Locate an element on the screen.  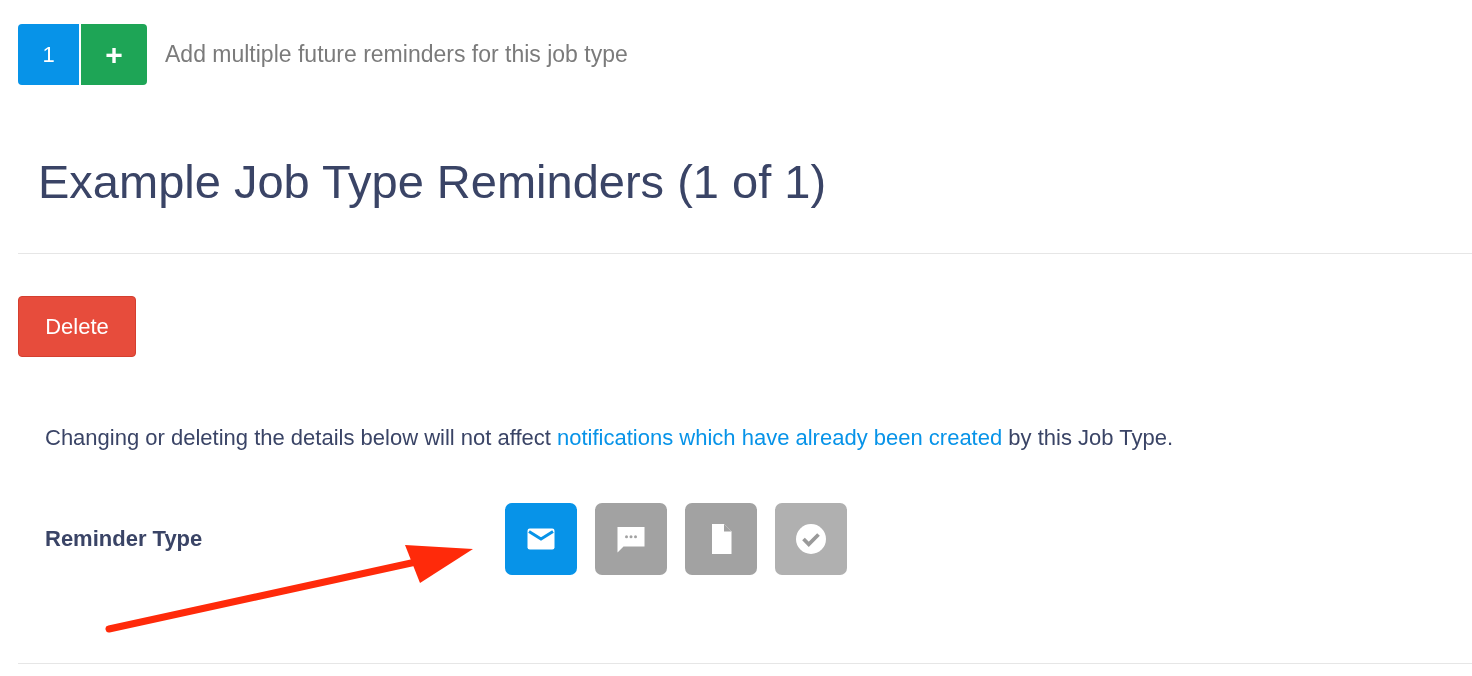
notifications-link: notifications which have already been created is located at coordinates (780, 437).